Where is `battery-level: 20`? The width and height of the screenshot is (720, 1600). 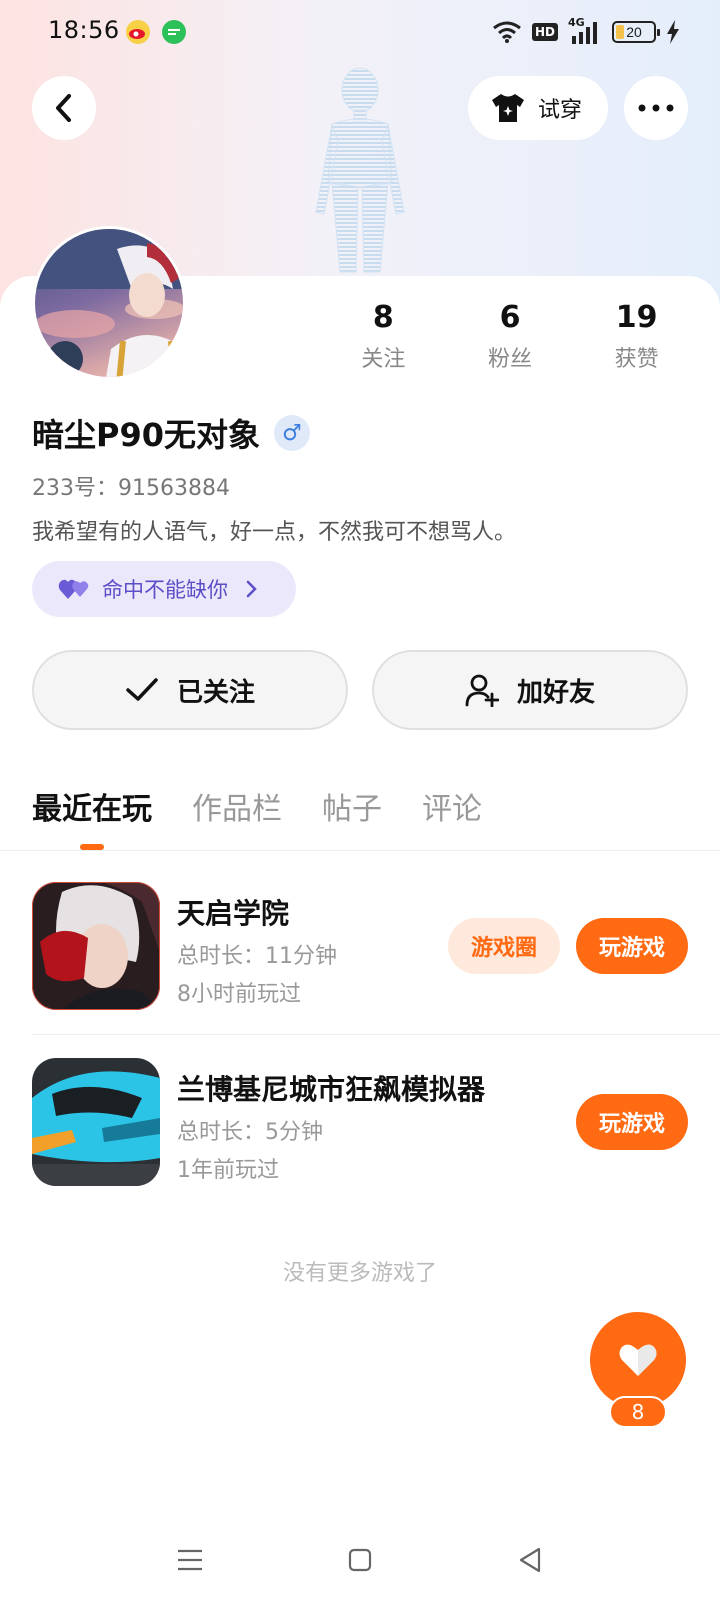
battery-level: 20 is located at coordinates (634, 32).